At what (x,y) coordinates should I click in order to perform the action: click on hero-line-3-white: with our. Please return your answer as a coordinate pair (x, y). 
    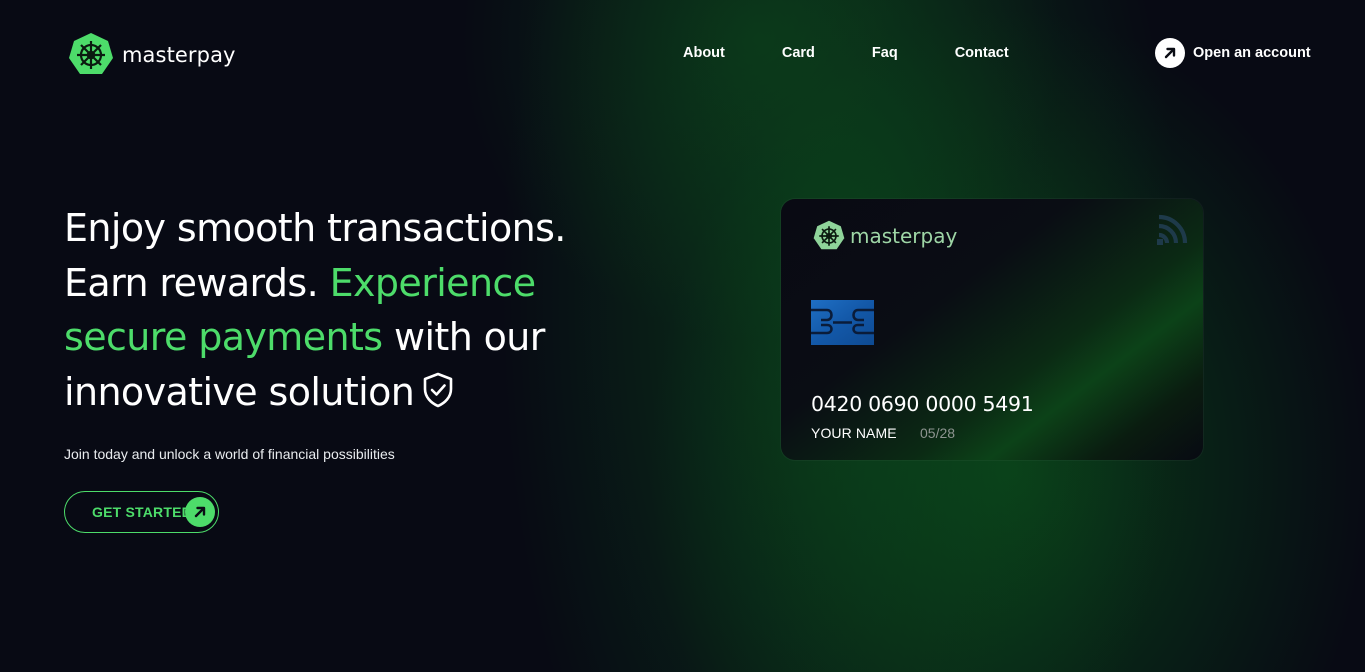
    Looking at the image, I should click on (463, 337).